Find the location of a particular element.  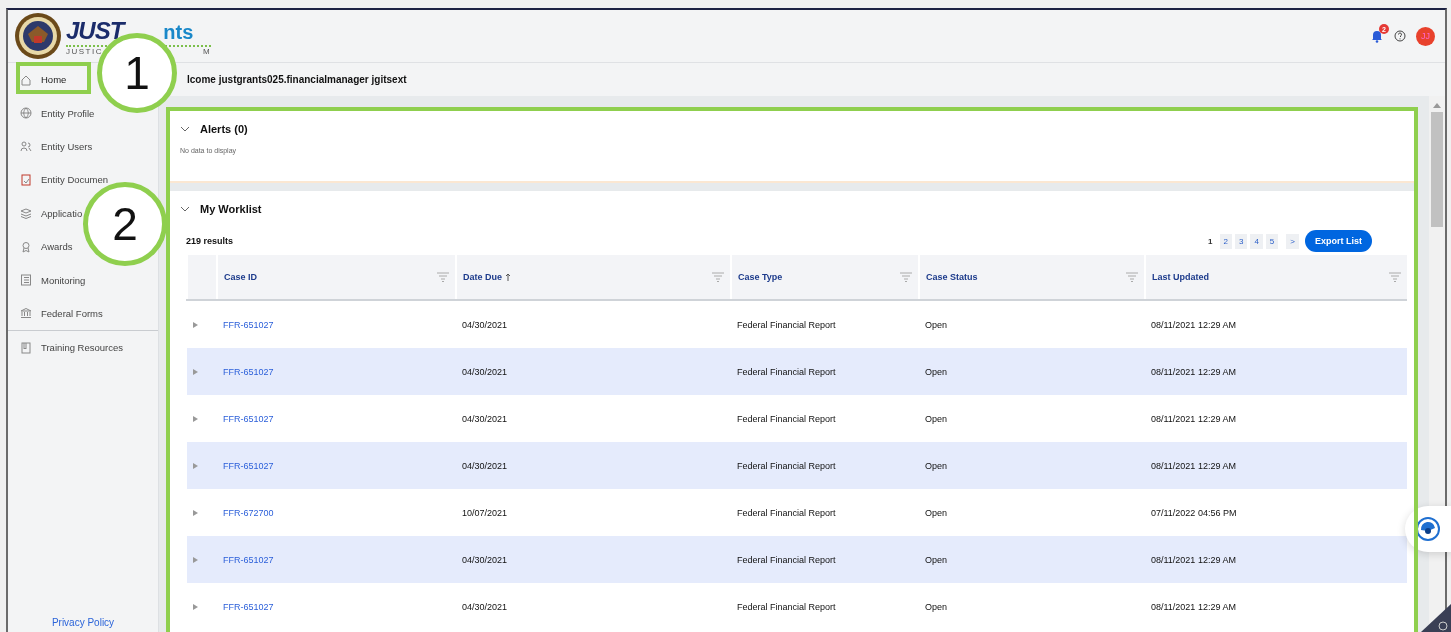

header-cell is located at coordinates (202, 277).